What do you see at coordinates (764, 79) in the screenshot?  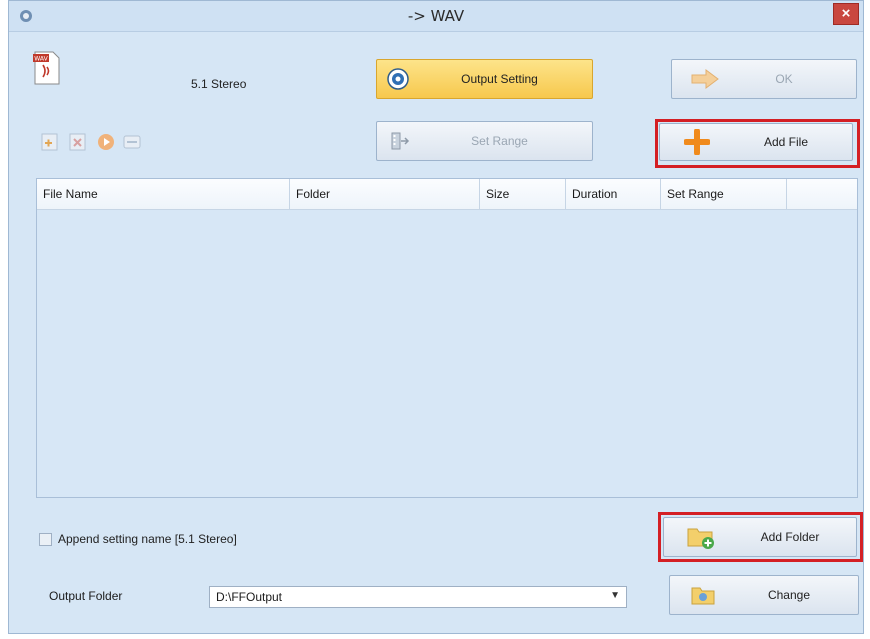 I see `ok-button: OK` at bounding box center [764, 79].